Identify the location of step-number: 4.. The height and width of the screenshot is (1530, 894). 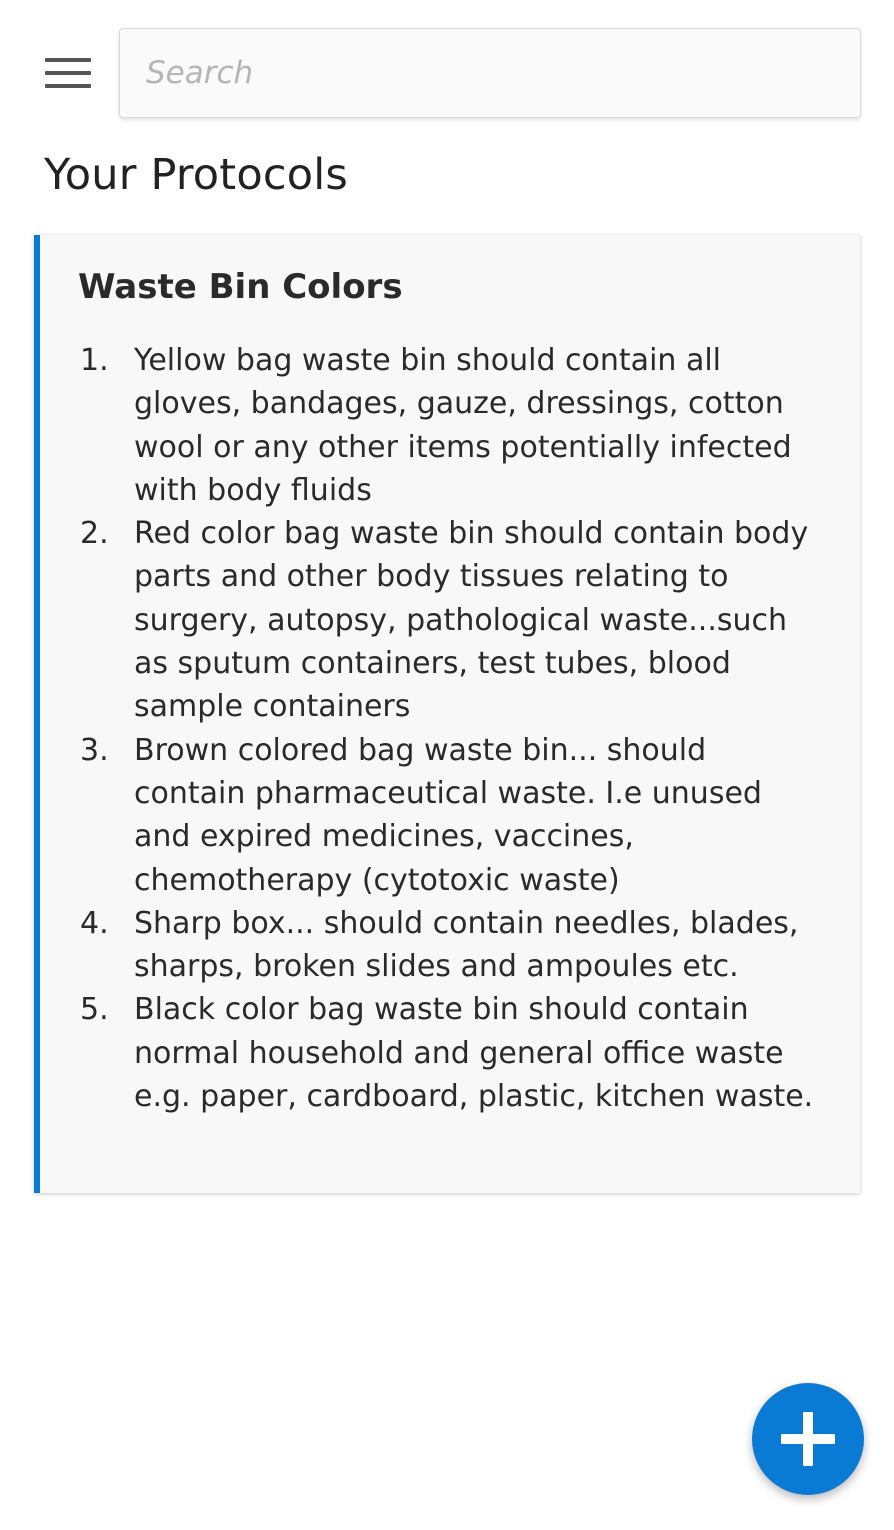
(94, 923).